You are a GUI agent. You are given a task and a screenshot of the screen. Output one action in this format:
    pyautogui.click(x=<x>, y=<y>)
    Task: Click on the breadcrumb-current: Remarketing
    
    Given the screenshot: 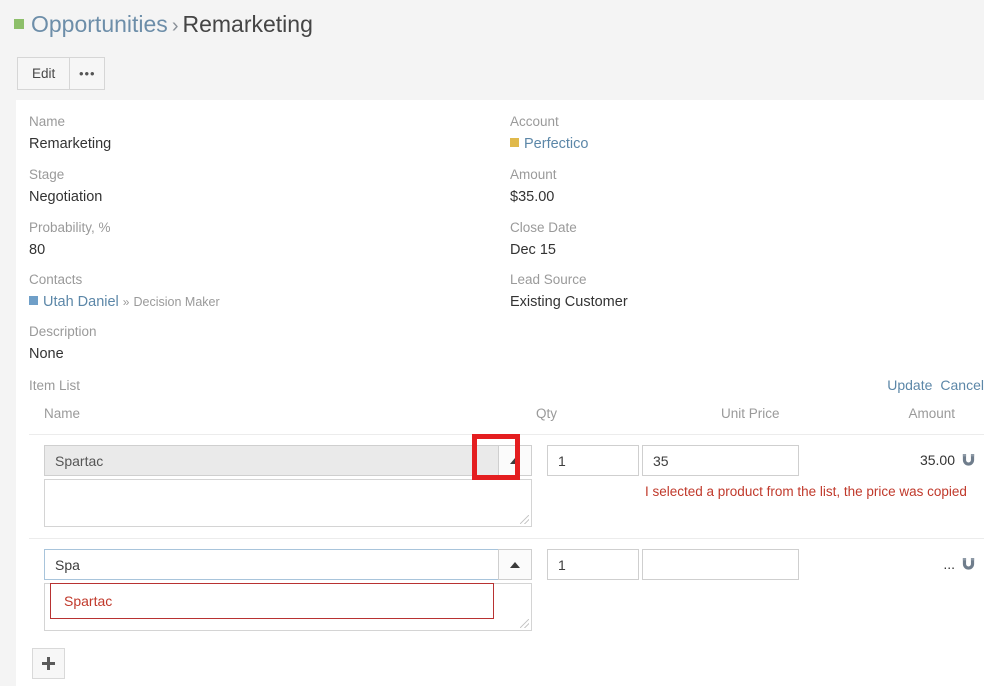 What is the action you would take?
    pyautogui.click(x=247, y=24)
    